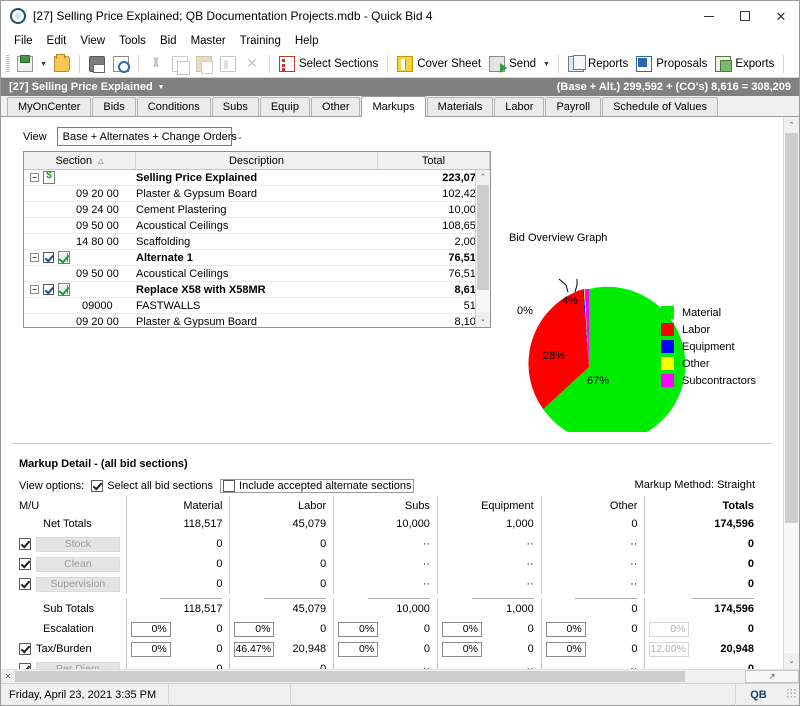 This screenshot has height=706, width=800. What do you see at coordinates (483, 237) in the screenshot?
I see `tree-scroll-thumb` at bounding box center [483, 237].